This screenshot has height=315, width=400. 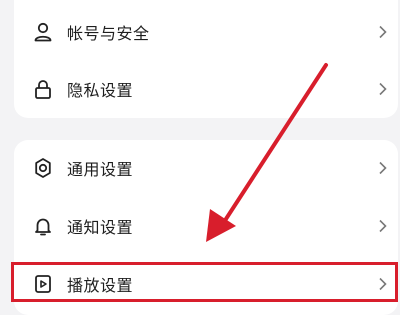 What do you see at coordinates (100, 227) in the screenshot?
I see `settings-item-label: 通知设置` at bounding box center [100, 227].